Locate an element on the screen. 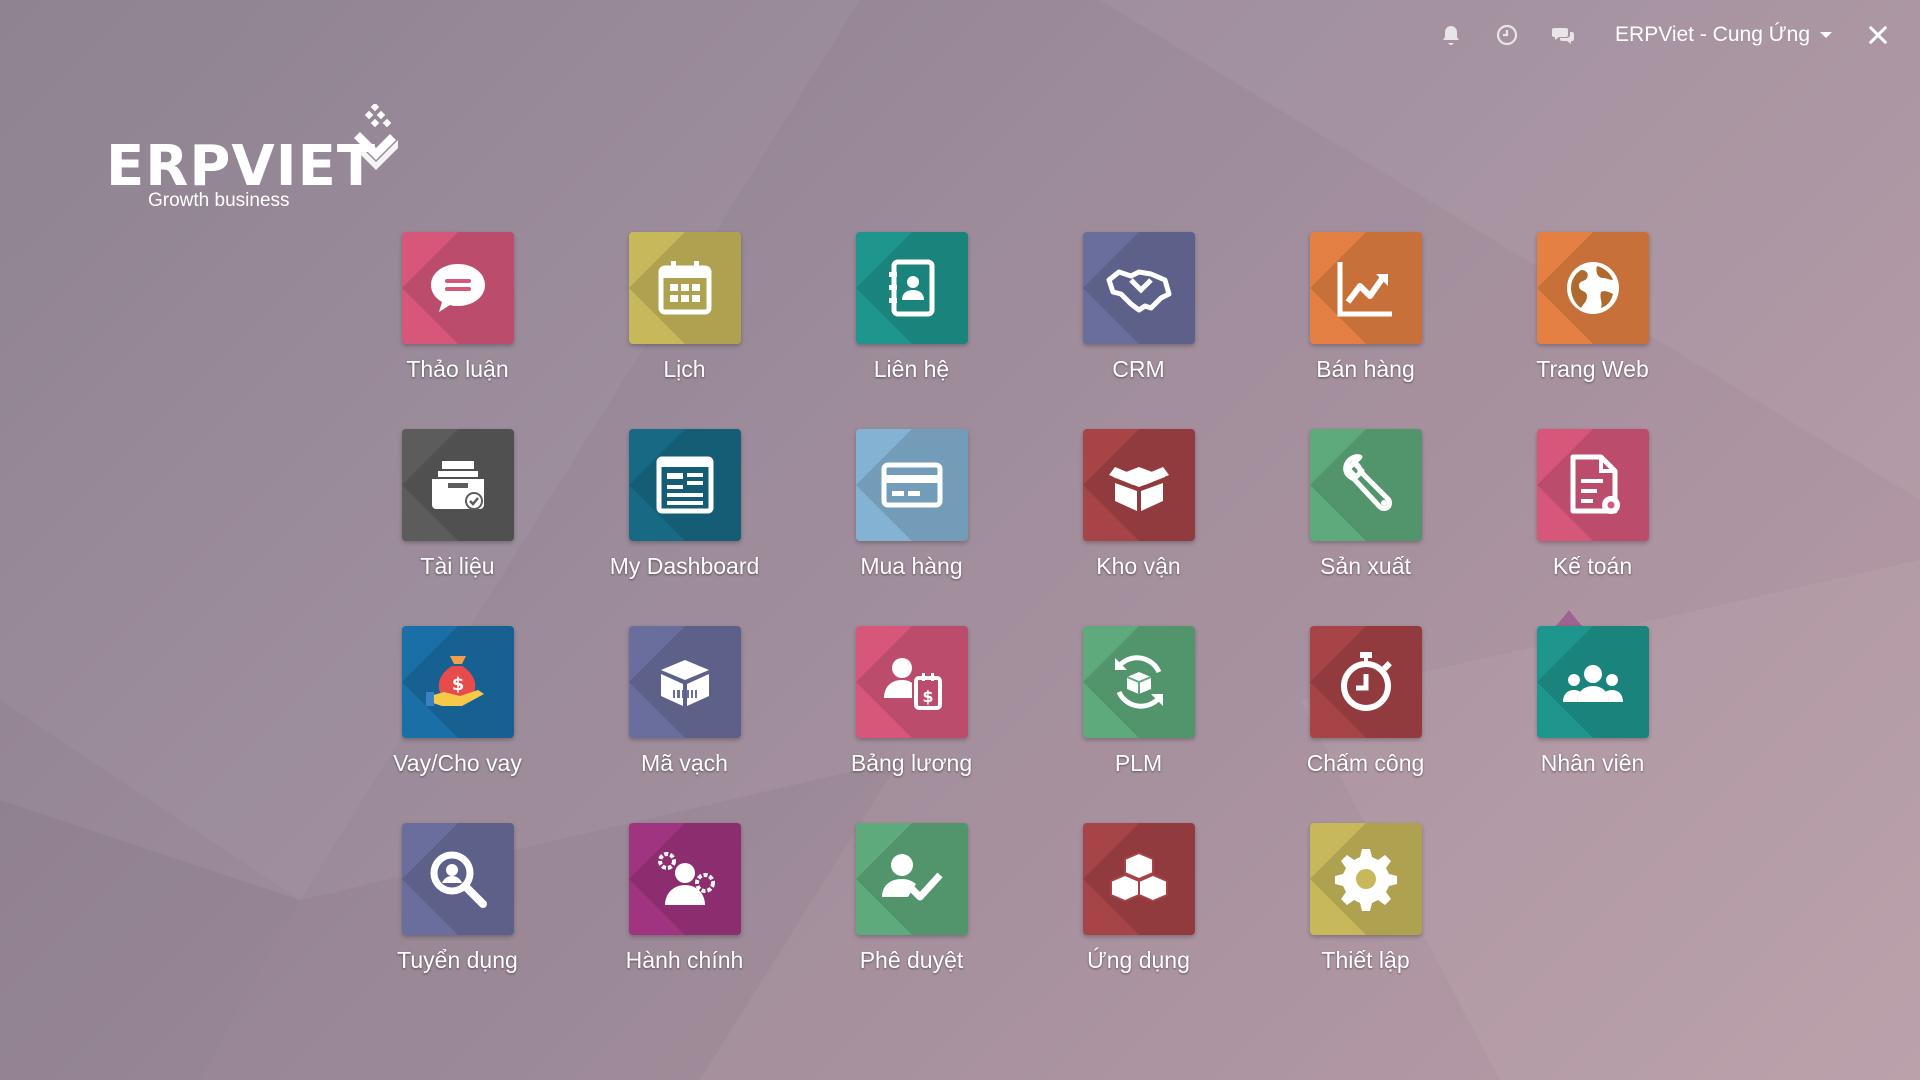 Image resolution: width=1920 pixels, height=1080 pixels. app-label: Trang Web is located at coordinates (1592, 369).